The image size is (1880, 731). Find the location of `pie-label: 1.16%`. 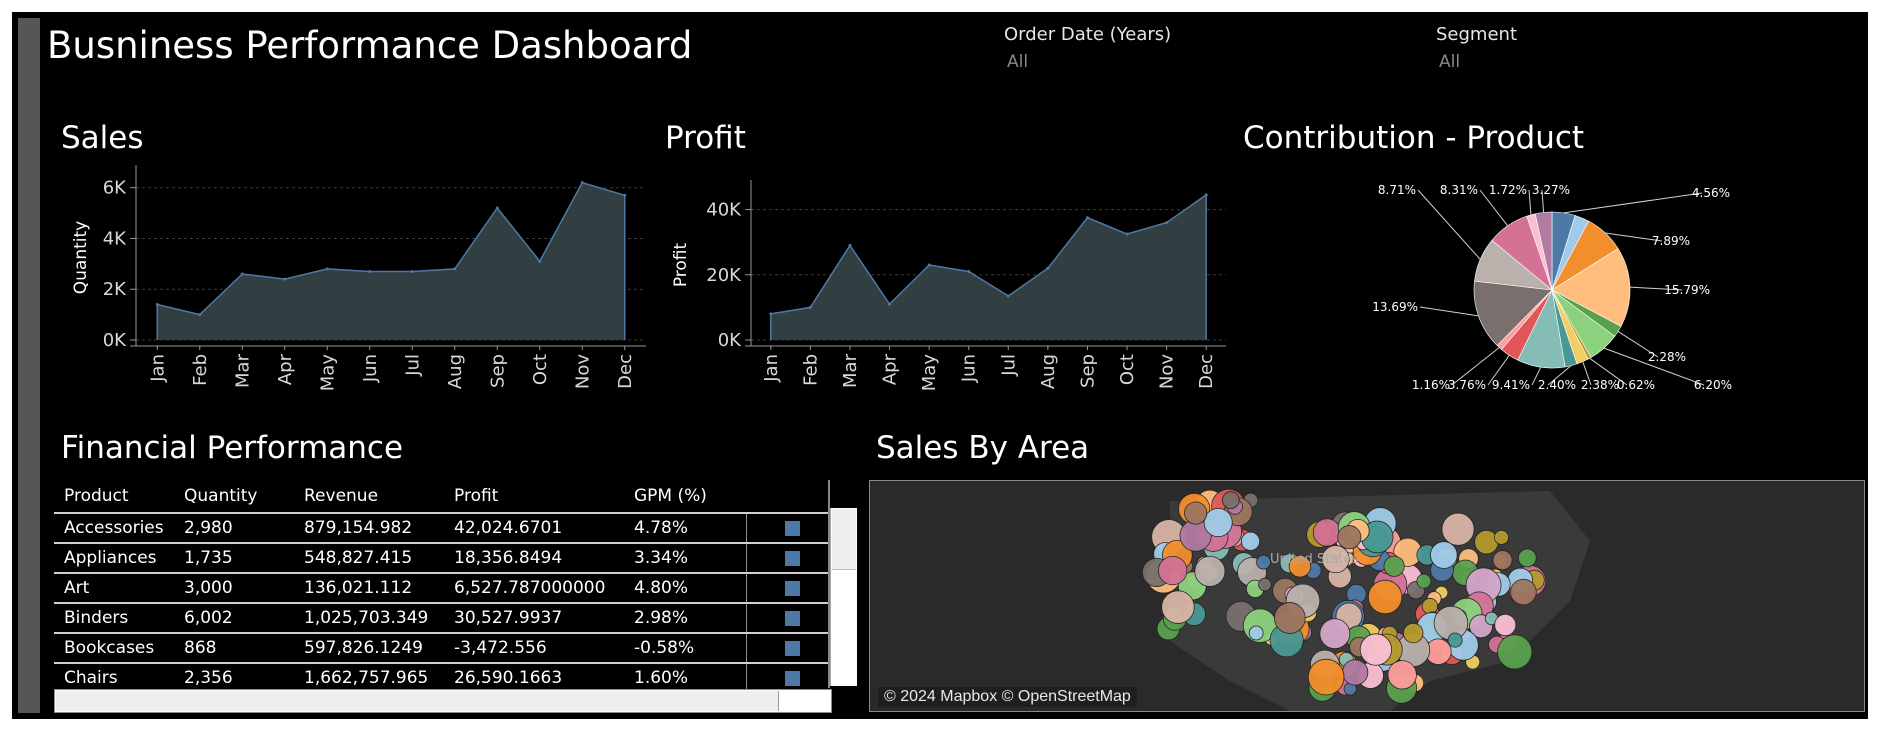

pie-label: 1.16% is located at coordinates (1431, 385).